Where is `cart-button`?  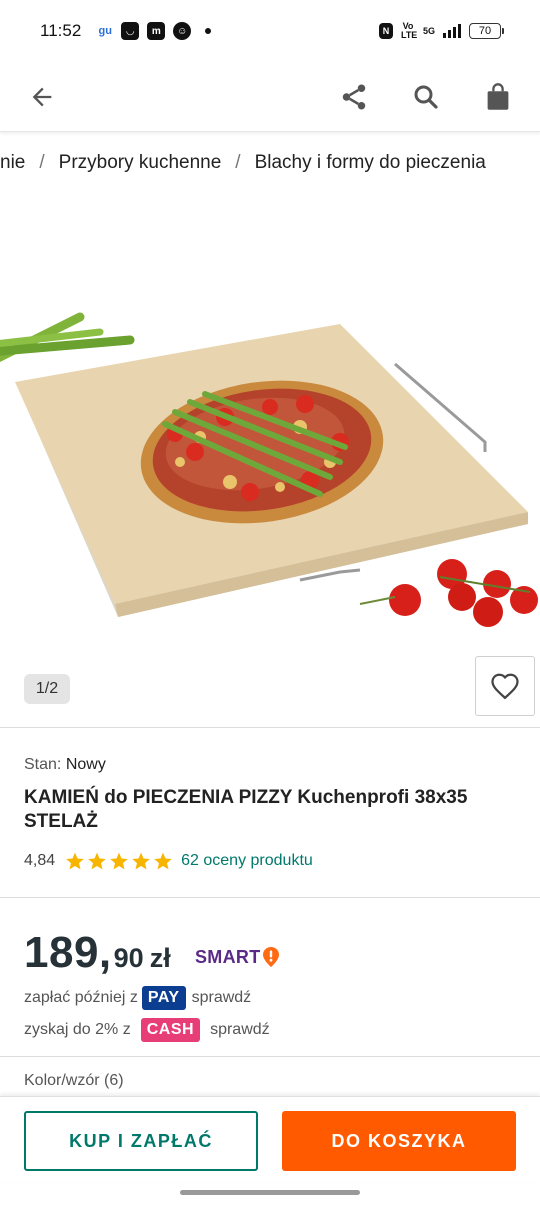
cart-button is located at coordinates (498, 97).